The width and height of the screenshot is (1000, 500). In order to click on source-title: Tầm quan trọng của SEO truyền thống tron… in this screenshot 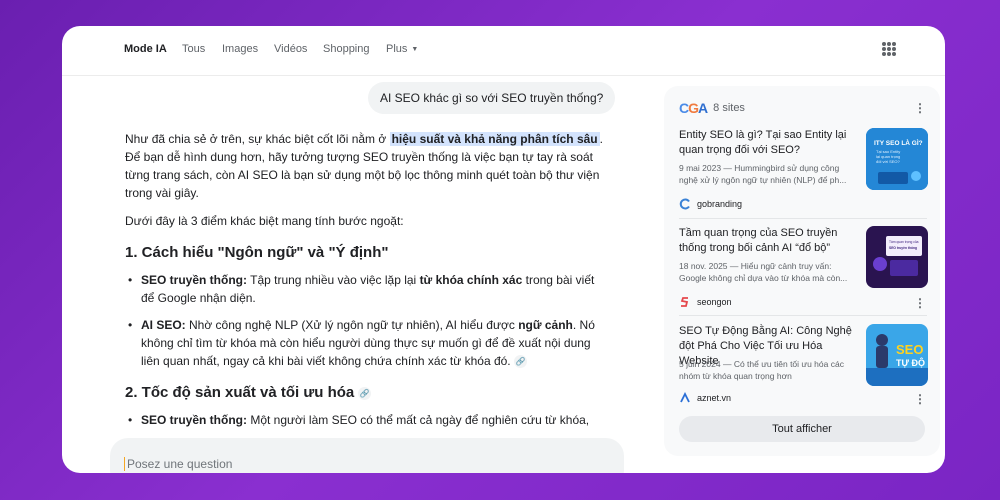, I will do `click(769, 241)`.